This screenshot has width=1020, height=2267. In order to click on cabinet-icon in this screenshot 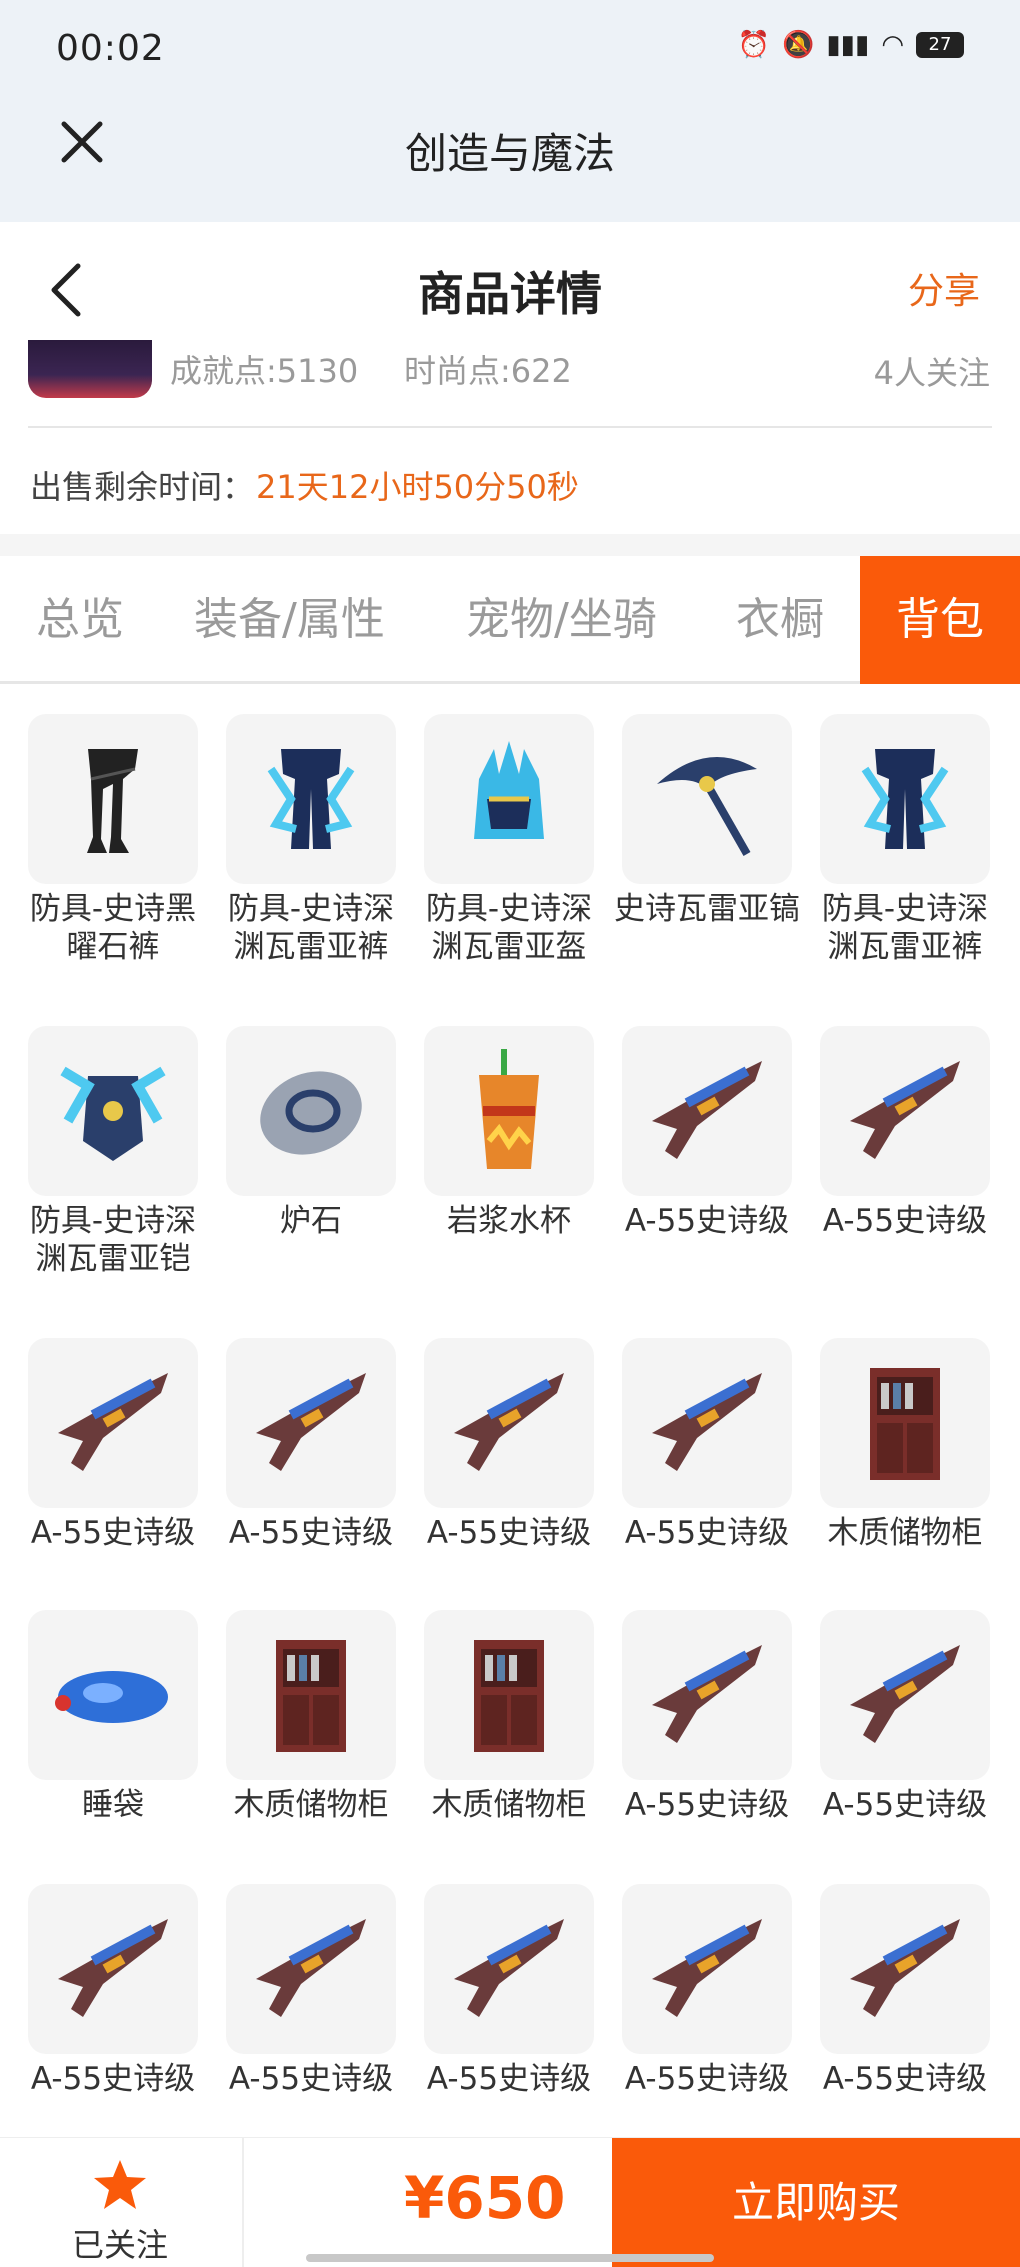, I will do `click(509, 1696)`.